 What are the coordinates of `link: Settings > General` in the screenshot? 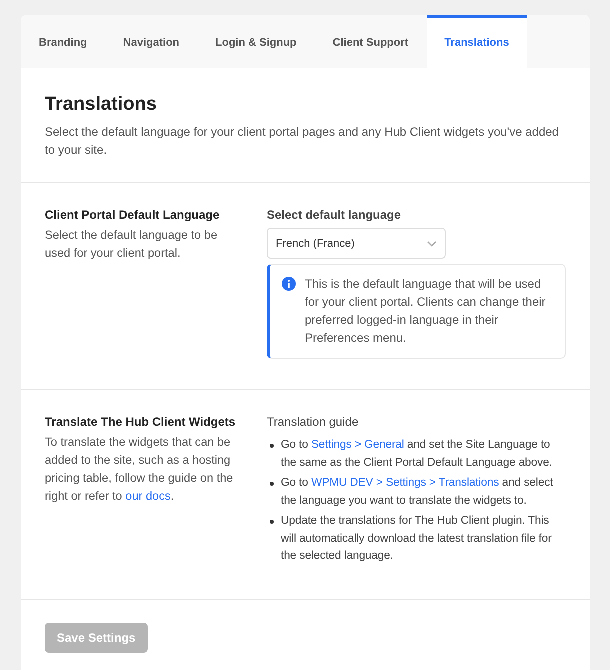 It's located at (357, 445).